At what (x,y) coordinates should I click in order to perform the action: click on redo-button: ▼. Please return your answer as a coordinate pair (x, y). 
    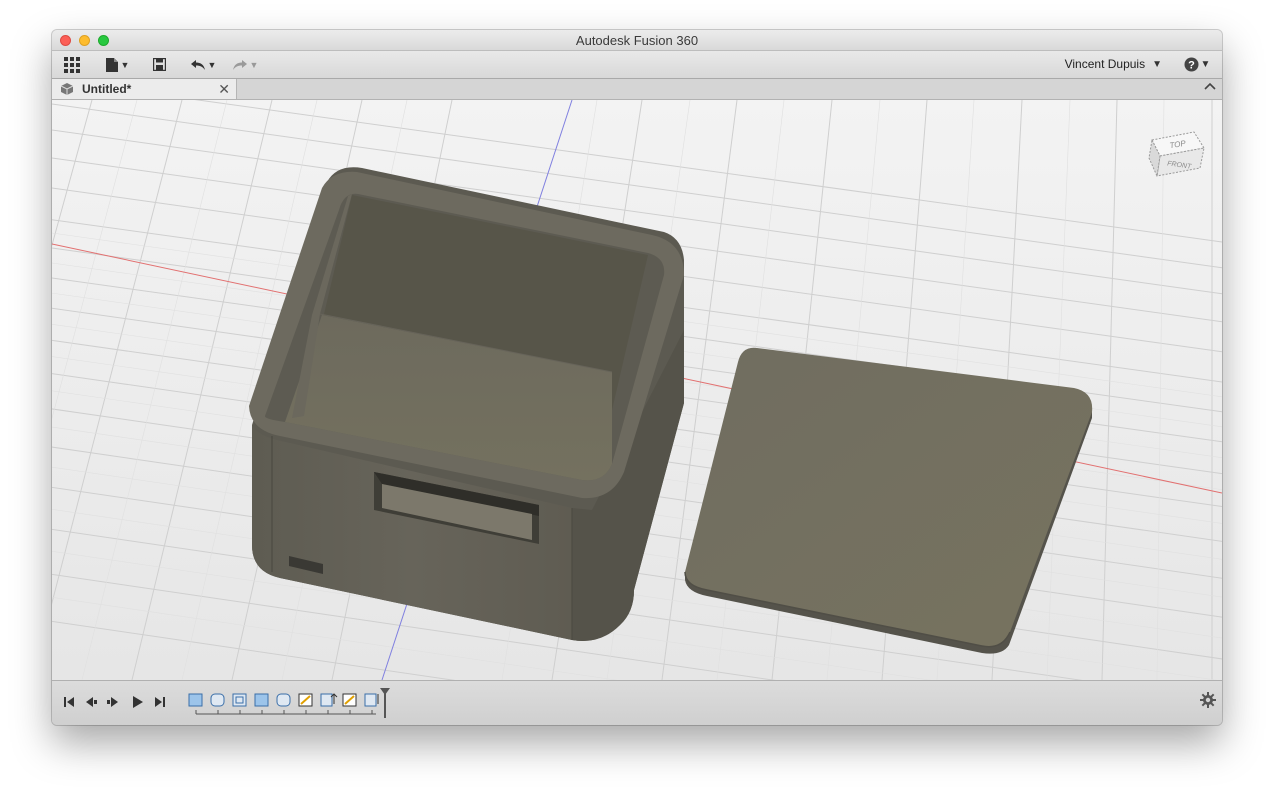
    Looking at the image, I should click on (245, 64).